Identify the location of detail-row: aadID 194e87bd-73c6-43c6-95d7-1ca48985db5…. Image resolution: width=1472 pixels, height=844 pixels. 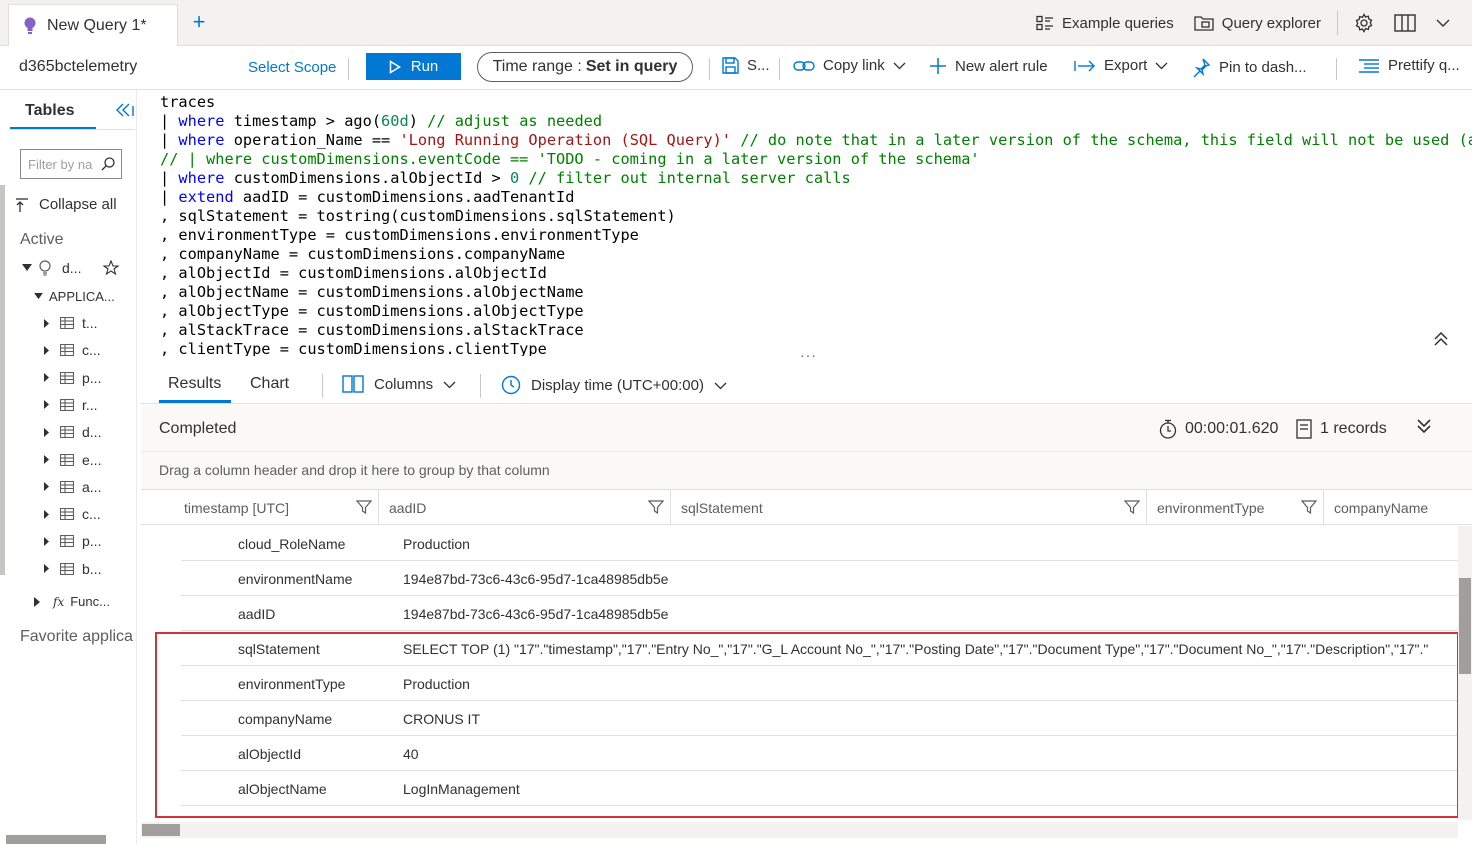
(819, 613).